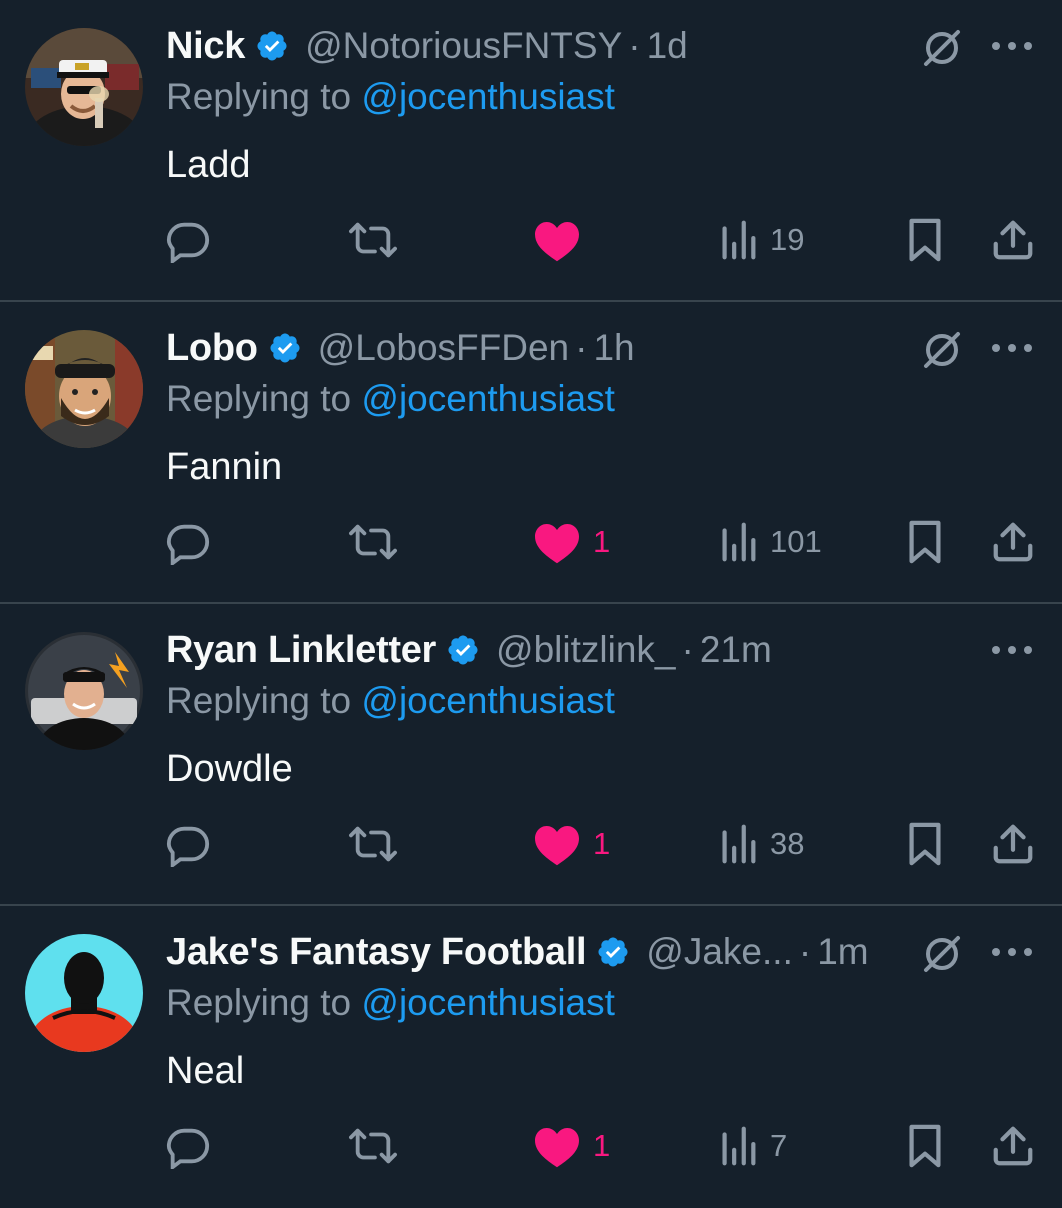 The height and width of the screenshot is (1208, 1062). What do you see at coordinates (761, 844) in the screenshot?
I see `views-button: 38` at bounding box center [761, 844].